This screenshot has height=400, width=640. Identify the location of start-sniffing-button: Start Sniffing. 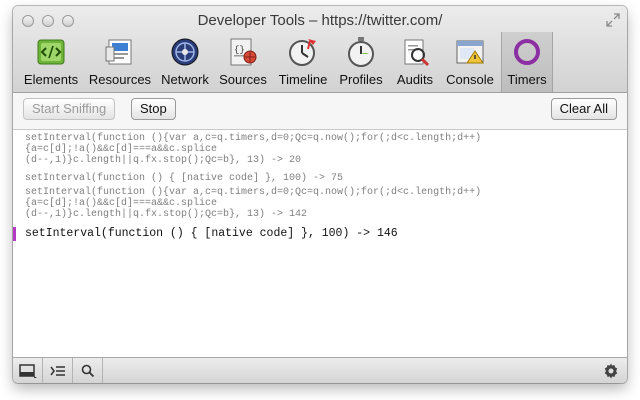
(69, 109).